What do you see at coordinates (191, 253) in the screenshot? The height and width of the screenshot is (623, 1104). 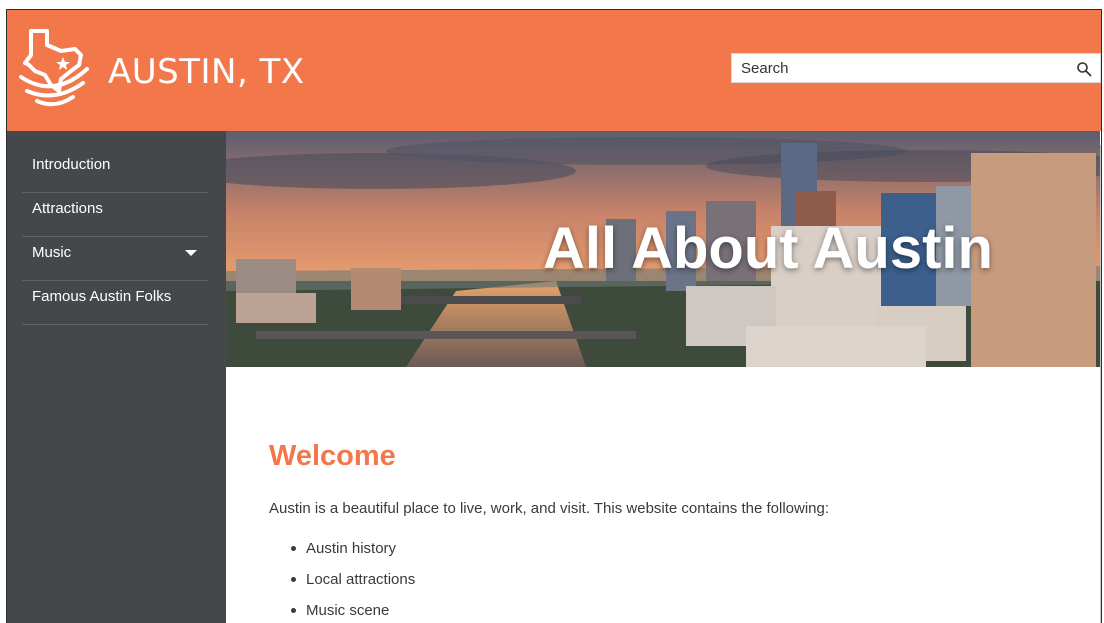 I see `caret-down-icon` at bounding box center [191, 253].